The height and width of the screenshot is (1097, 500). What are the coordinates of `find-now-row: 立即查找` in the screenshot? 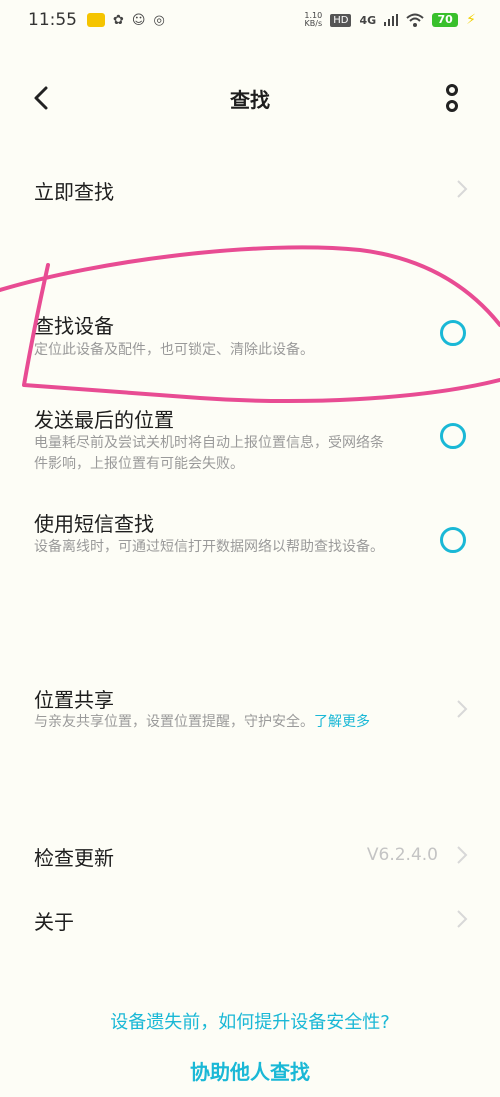 It's located at (250, 188).